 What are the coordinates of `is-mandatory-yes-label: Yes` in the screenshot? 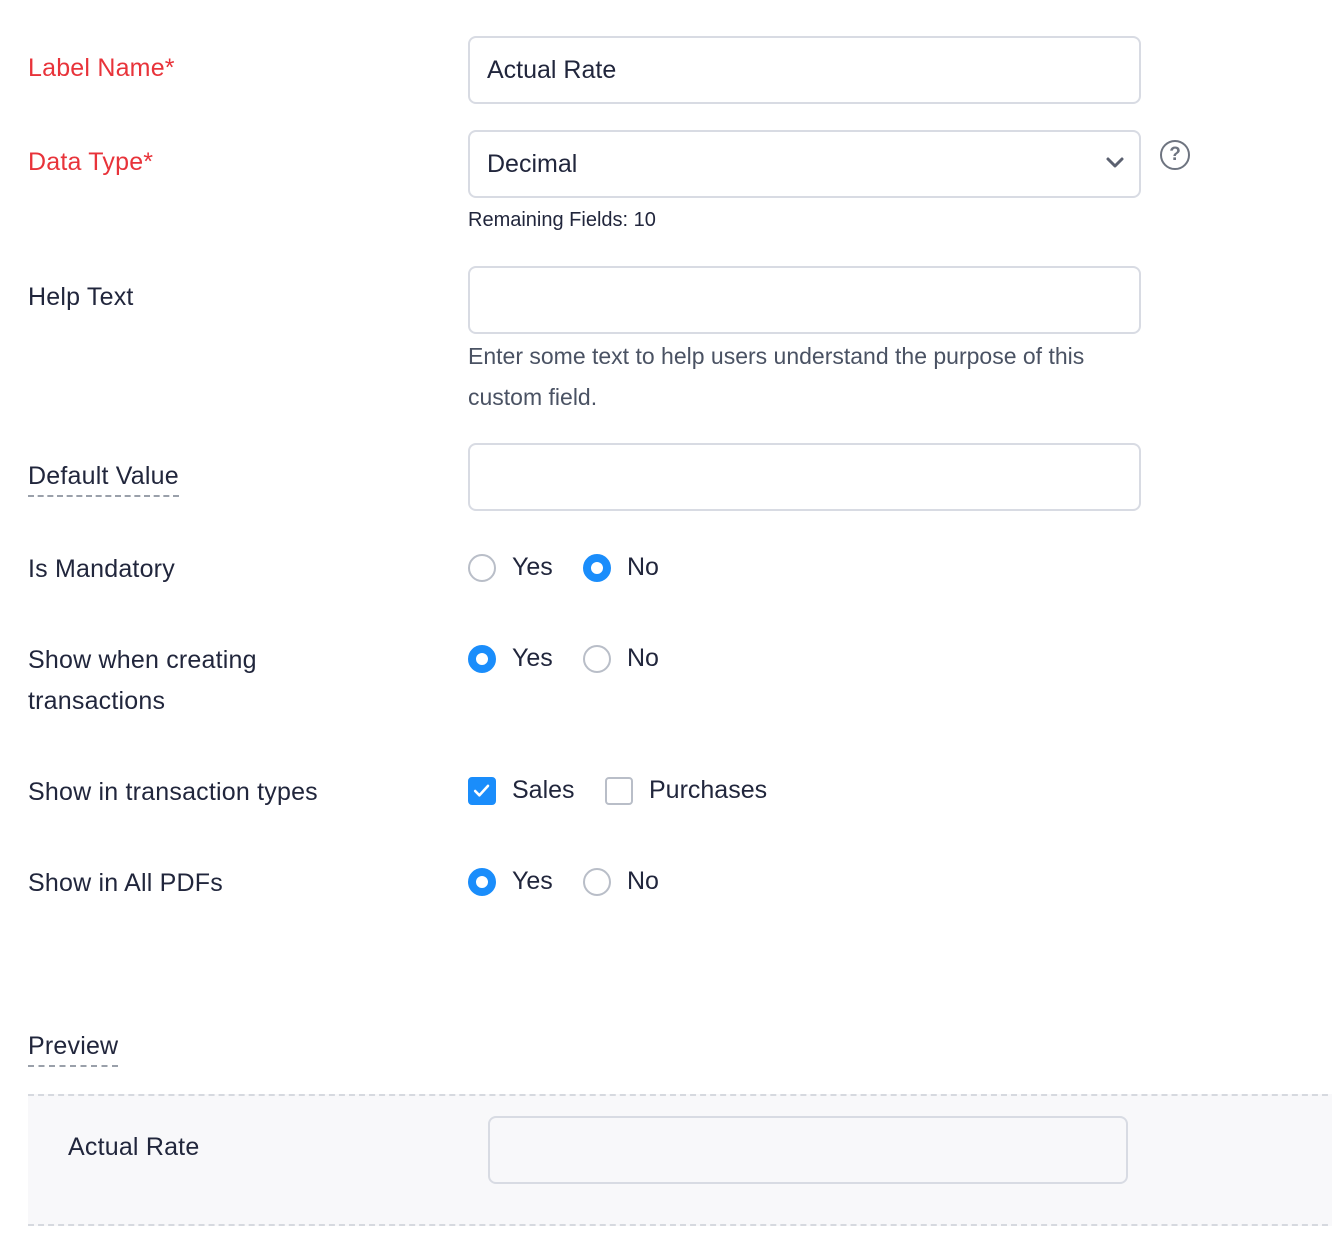 It's located at (532, 567).